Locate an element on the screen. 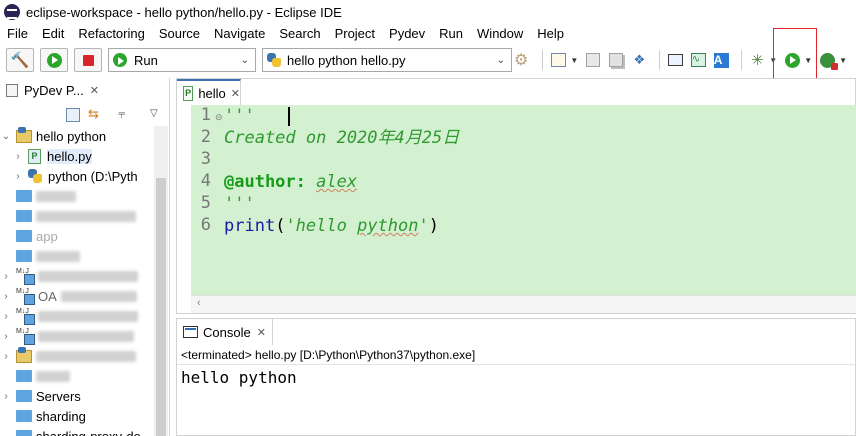 This screenshot has width=856, height=436. menu-search: Search is located at coordinates (299, 34).